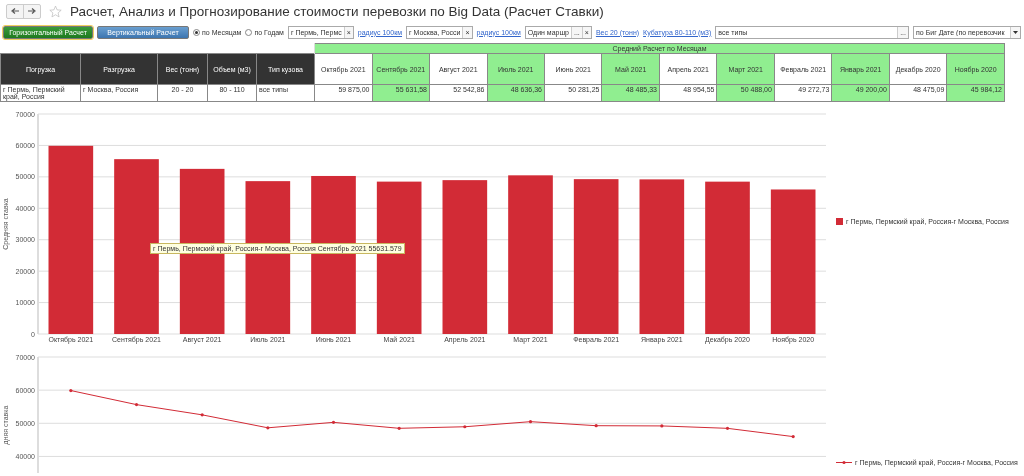 The height and width of the screenshot is (476, 1024). I want to click on caret-icon, so click(1015, 32).